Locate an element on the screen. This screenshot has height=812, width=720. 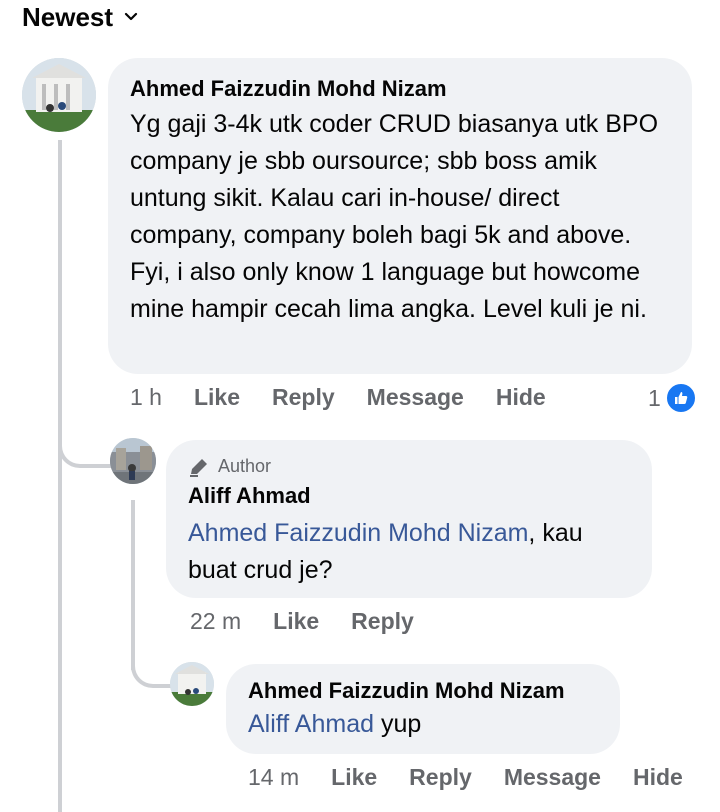
comment-time: 22 m is located at coordinates (215, 621).